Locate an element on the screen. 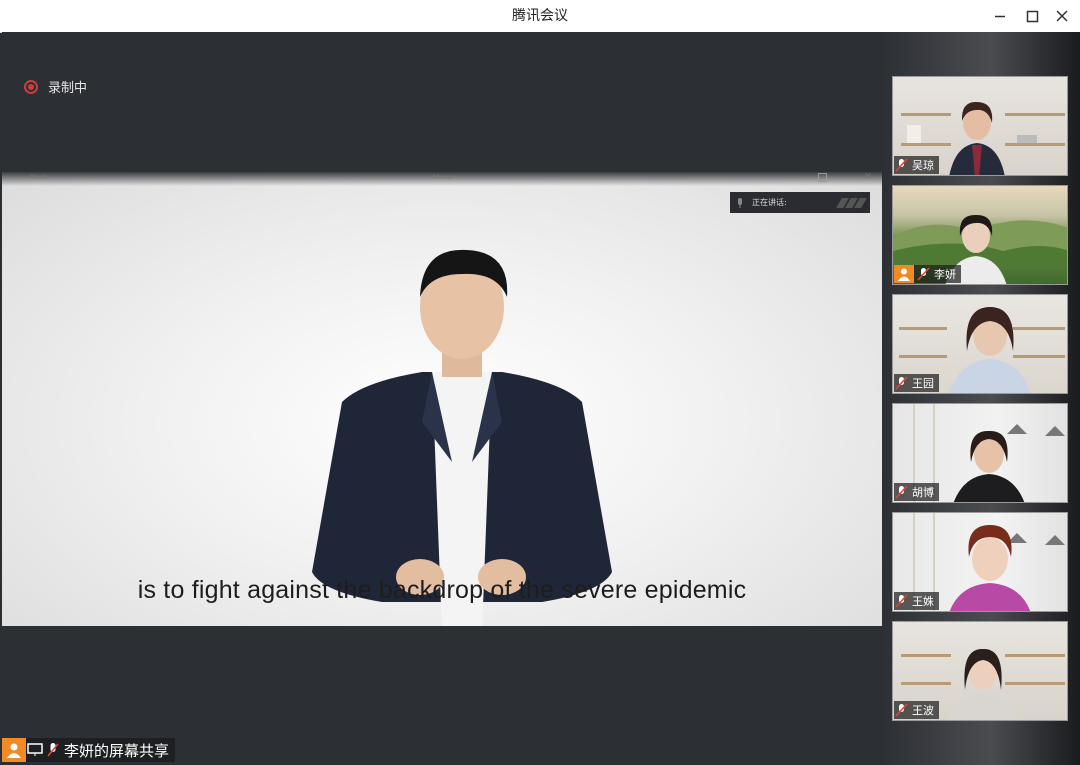 Image resolution: width=1080 pixels, height=765 pixels. participant-name-tag: 李妍 is located at coordinates (927, 274).